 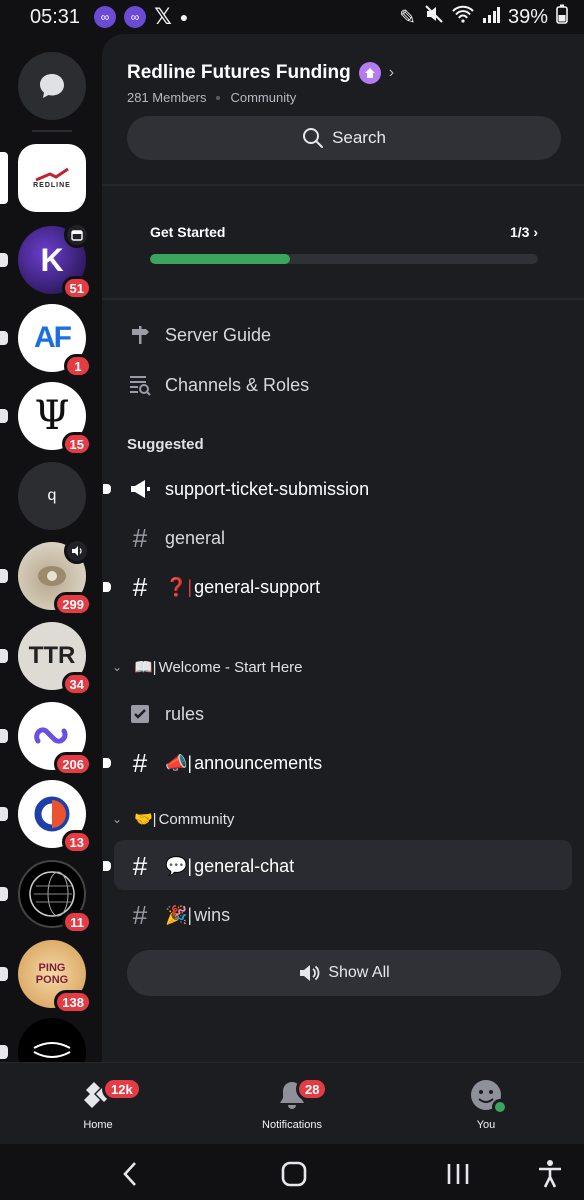 What do you see at coordinates (486, 1104) in the screenshot?
I see `nav-you: You` at bounding box center [486, 1104].